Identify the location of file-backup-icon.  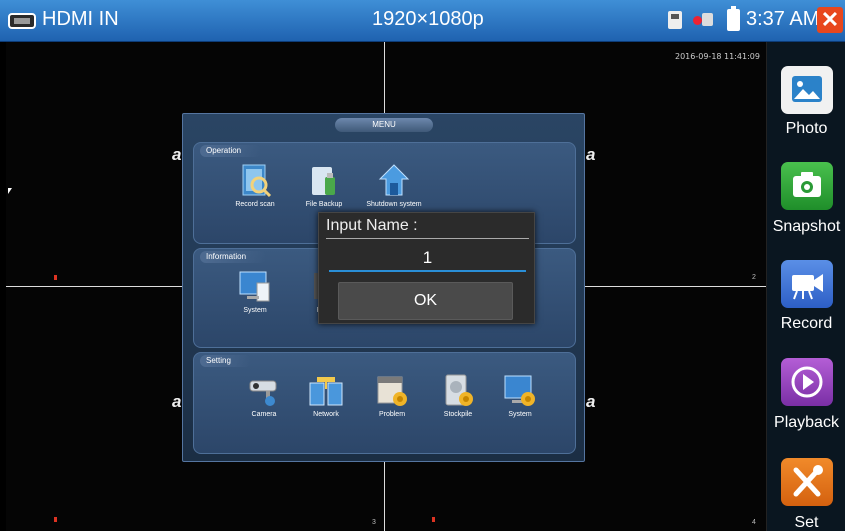
(324, 181).